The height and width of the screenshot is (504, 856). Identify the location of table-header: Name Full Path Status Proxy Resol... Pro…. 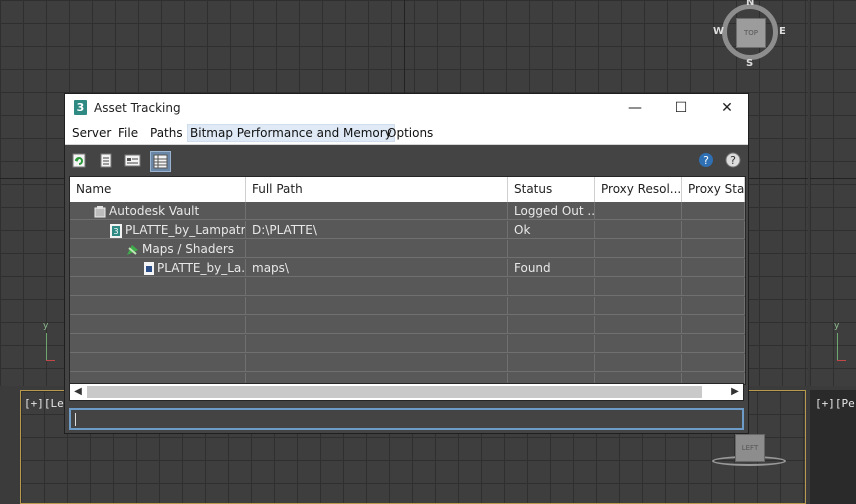
(407, 189).